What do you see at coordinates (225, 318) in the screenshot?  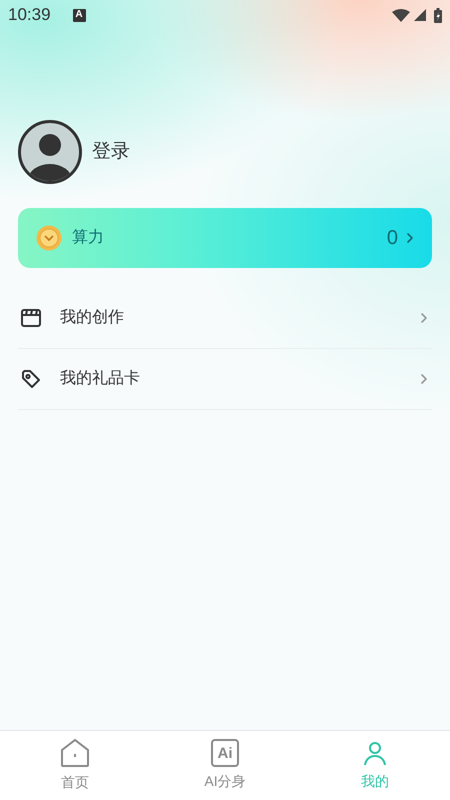 I see `menu-item: 我的创作` at bounding box center [225, 318].